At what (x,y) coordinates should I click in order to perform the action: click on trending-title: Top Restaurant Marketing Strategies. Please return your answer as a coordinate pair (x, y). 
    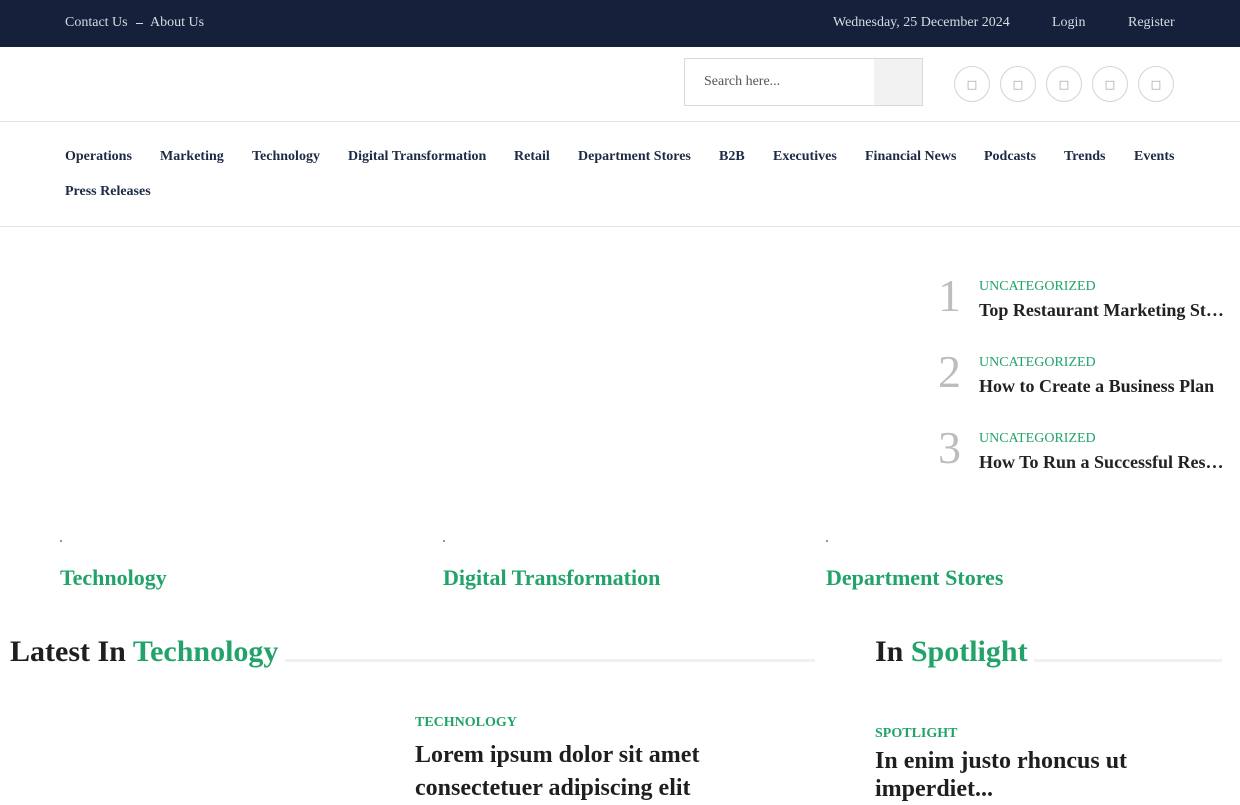
    Looking at the image, I should click on (1104, 310).